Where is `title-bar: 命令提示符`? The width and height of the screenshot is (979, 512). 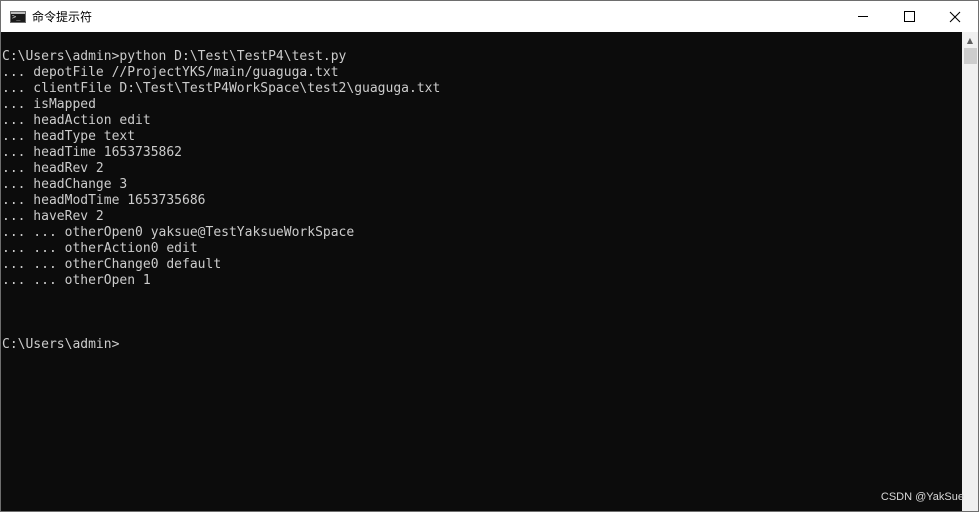 title-bar: 命令提示符 is located at coordinates (489, 16).